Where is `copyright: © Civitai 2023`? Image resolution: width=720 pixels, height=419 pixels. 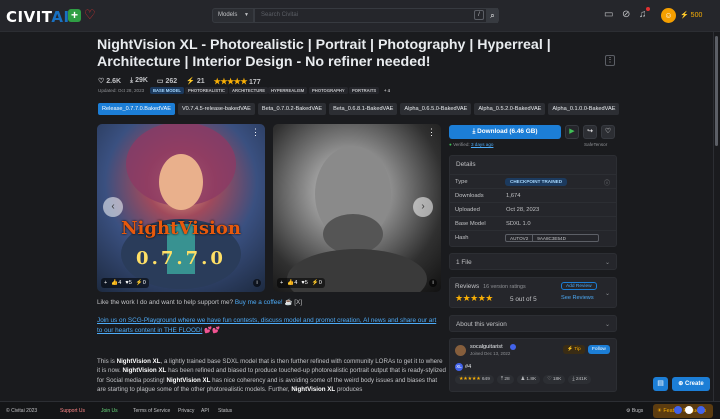
copyright: © Civitai 2023 is located at coordinates (22, 411).